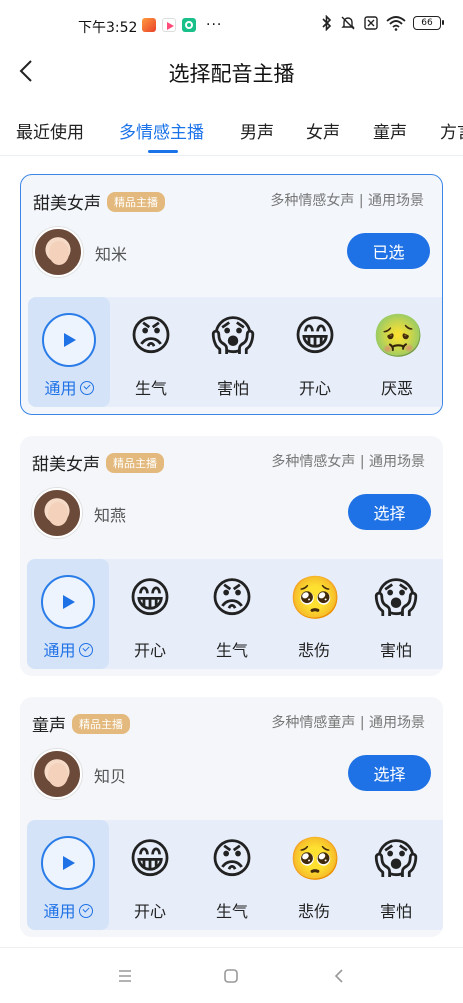  Describe the element at coordinates (451, 130) in the screenshot. I see `tab-dialect: 方言` at that location.